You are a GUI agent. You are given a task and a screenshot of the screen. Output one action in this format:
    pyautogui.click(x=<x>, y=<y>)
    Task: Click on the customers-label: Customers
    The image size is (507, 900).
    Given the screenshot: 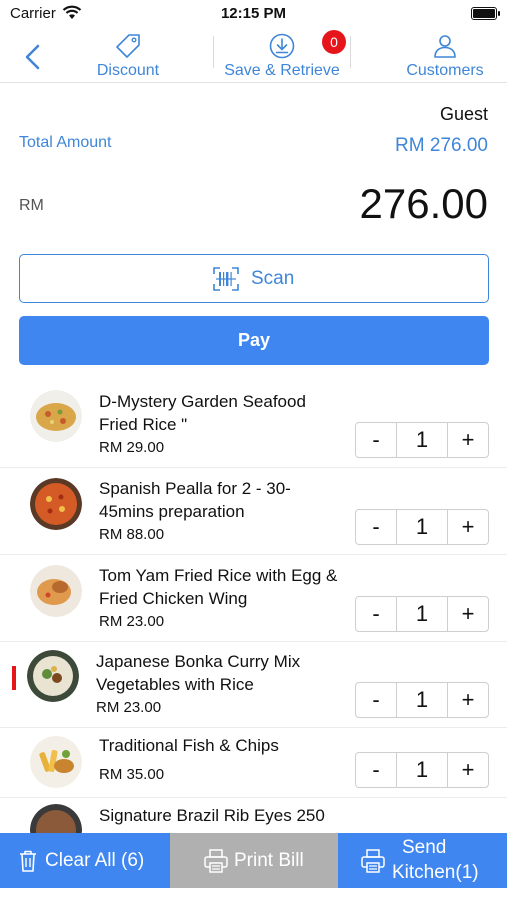 What is the action you would take?
    pyautogui.click(x=445, y=70)
    